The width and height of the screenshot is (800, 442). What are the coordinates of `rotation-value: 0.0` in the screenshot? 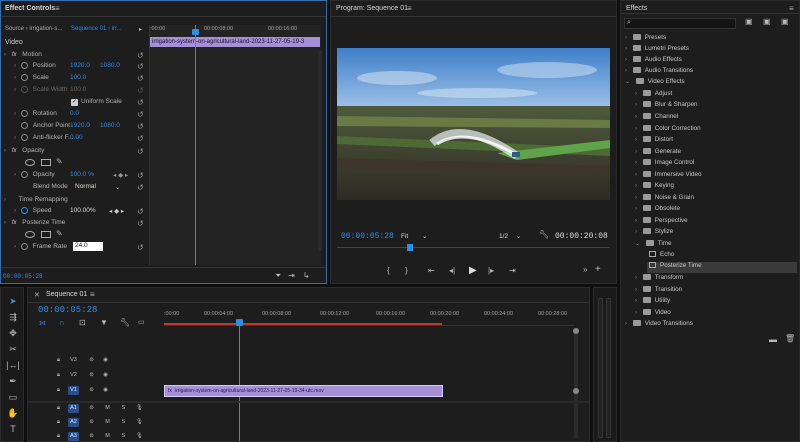 It's located at (74, 113).